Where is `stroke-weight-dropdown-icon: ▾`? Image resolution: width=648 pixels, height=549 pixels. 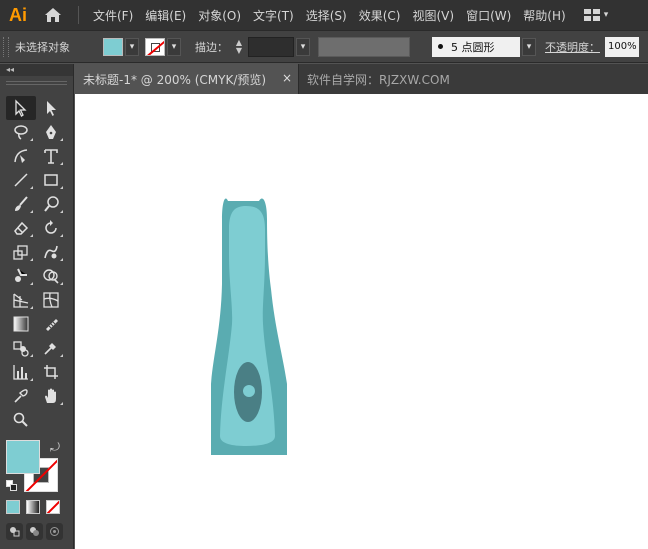 stroke-weight-dropdown-icon: ▾ is located at coordinates (303, 46).